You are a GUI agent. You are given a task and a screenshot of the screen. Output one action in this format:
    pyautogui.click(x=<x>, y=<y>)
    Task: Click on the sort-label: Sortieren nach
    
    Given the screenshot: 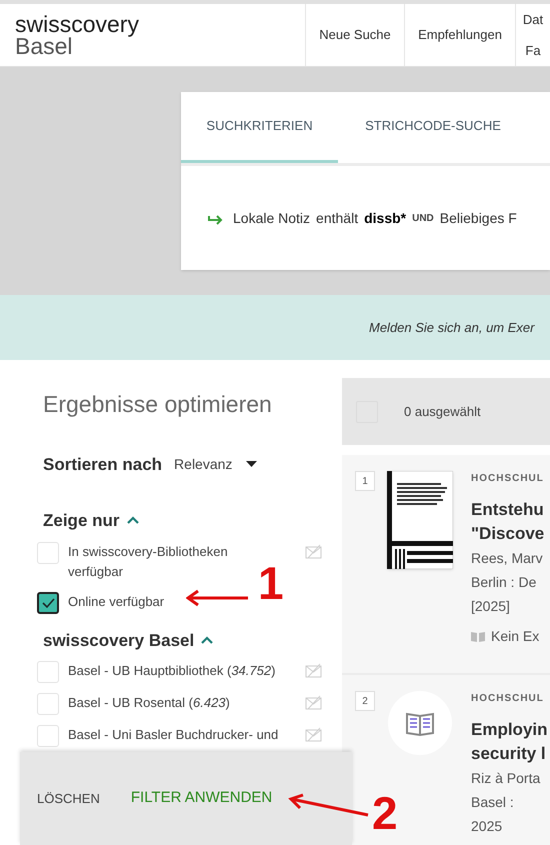 What is the action you would take?
    pyautogui.click(x=102, y=465)
    